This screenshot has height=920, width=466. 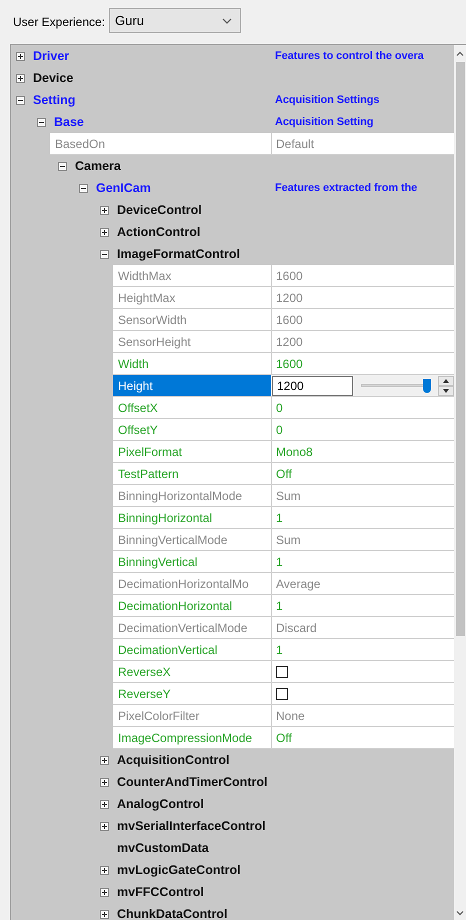 What do you see at coordinates (312, 386) in the screenshot?
I see `value-input: 1200` at bounding box center [312, 386].